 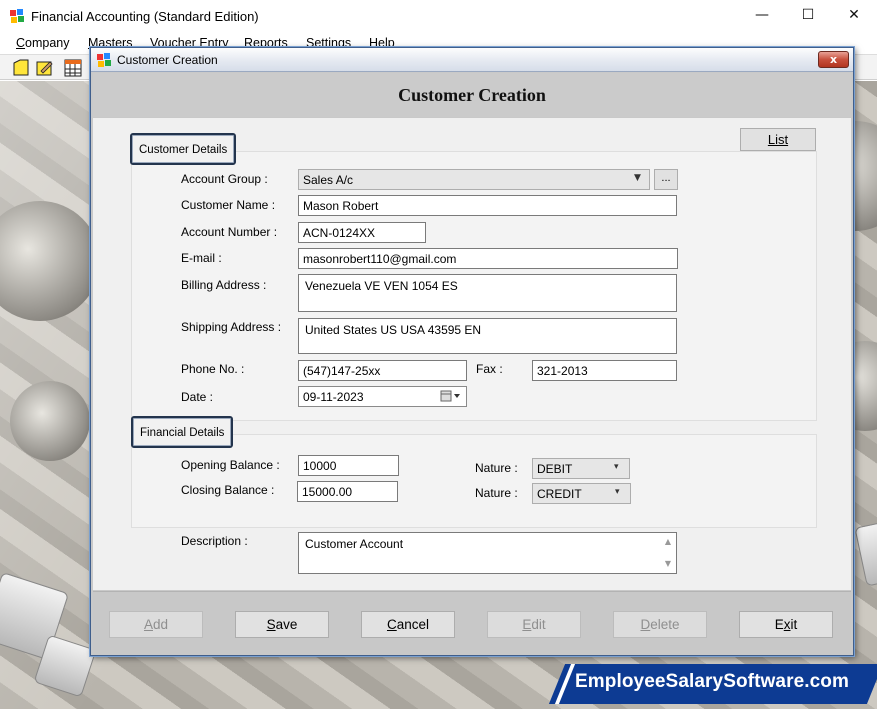 I want to click on app-title: Financial Accounting (Standard Edition), so click(x=145, y=16).